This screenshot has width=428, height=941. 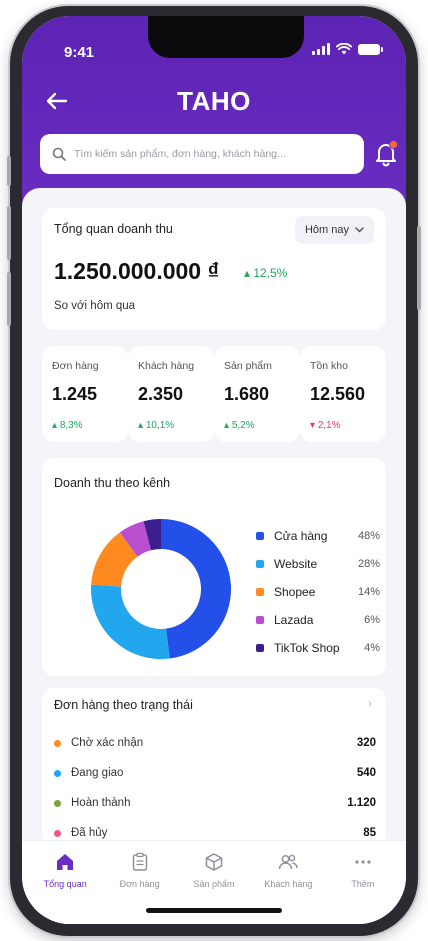 What do you see at coordinates (214, 101) in the screenshot?
I see `app-title: TAHO` at bounding box center [214, 101].